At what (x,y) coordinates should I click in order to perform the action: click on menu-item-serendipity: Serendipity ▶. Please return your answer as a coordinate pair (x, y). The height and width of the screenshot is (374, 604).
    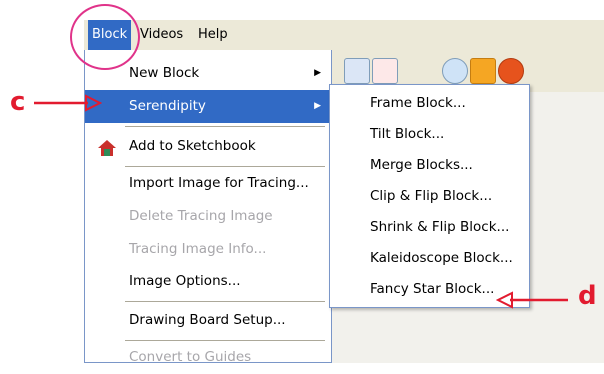
    Looking at the image, I should click on (208, 106).